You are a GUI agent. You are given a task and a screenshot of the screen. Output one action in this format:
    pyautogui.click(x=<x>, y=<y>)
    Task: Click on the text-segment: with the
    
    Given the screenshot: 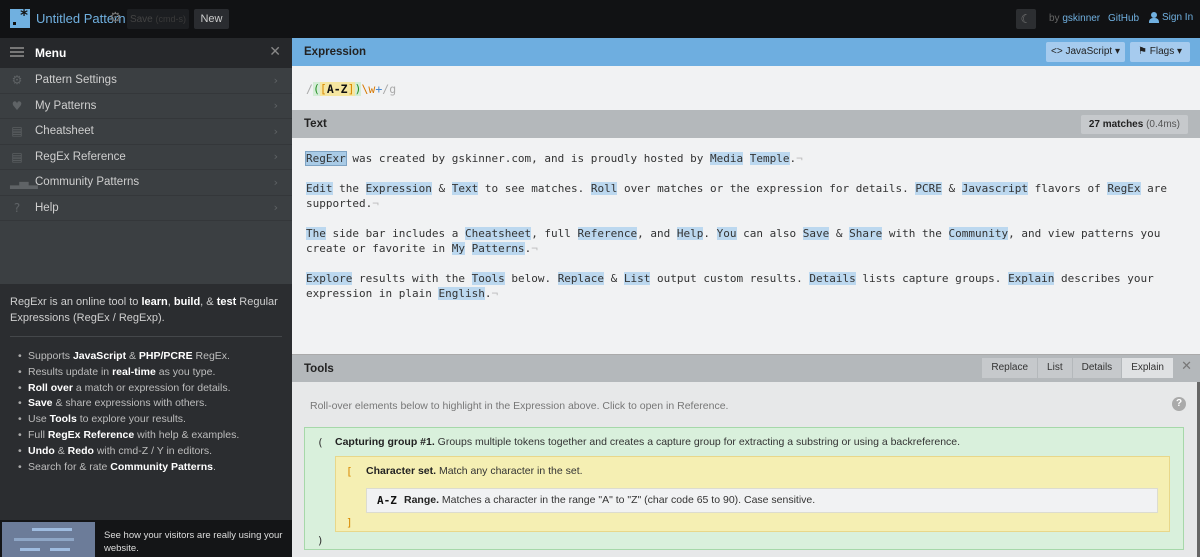 What is the action you would take?
    pyautogui.click(x=915, y=233)
    